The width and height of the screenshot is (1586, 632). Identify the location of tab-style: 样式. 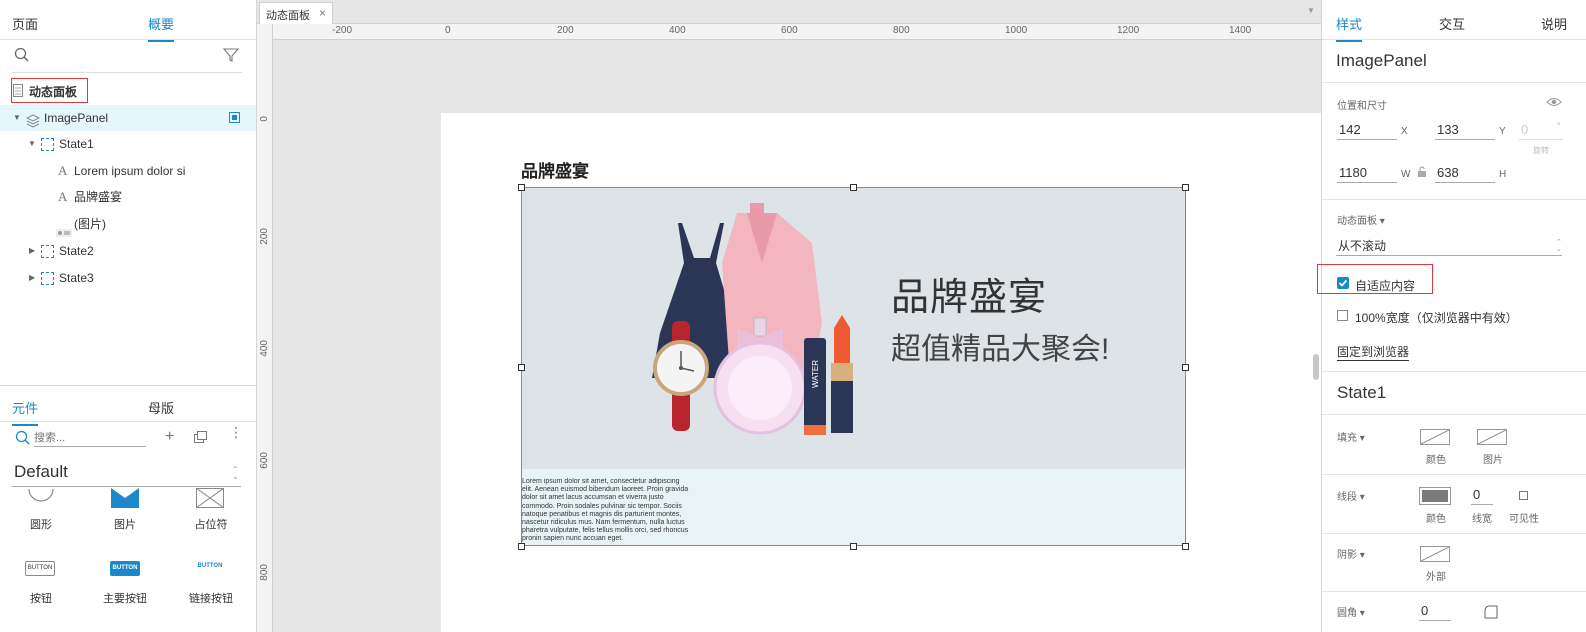
(1349, 28).